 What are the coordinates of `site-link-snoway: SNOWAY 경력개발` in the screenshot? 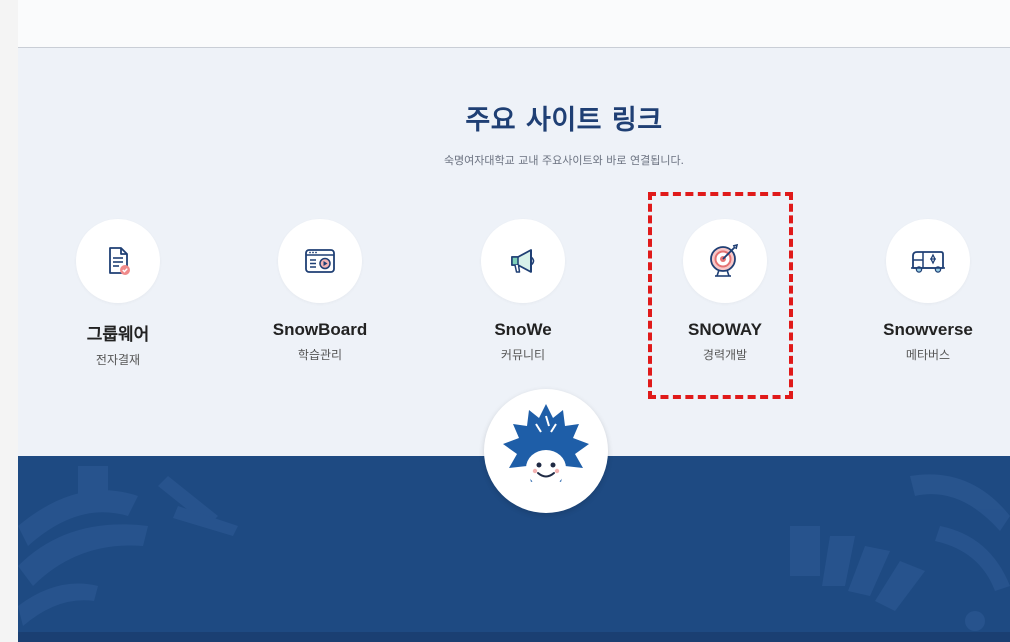 It's located at (725, 291).